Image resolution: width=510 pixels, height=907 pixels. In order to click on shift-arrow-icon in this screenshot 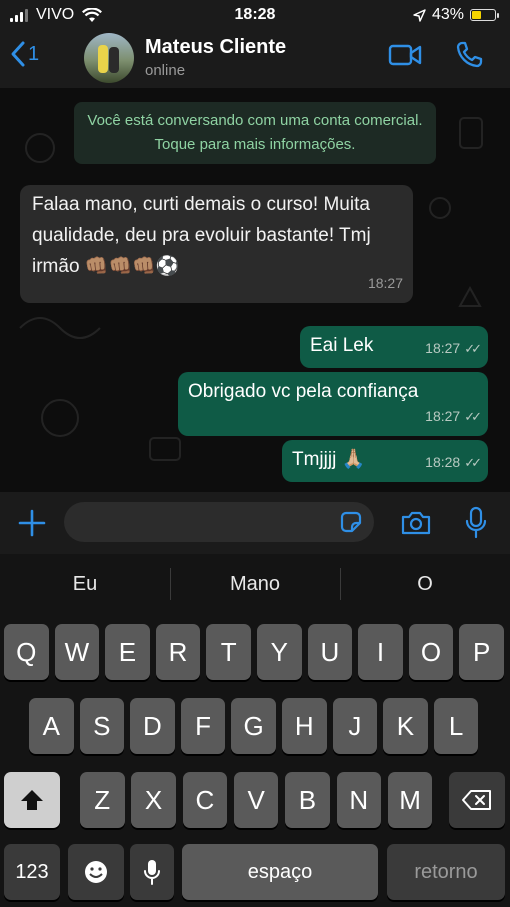, I will do `click(32, 800)`.